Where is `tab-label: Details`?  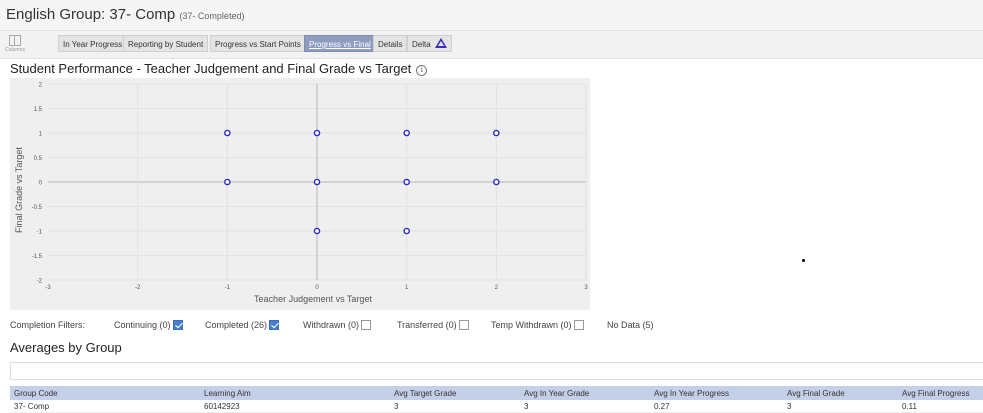
tab-label: Details is located at coordinates (390, 44).